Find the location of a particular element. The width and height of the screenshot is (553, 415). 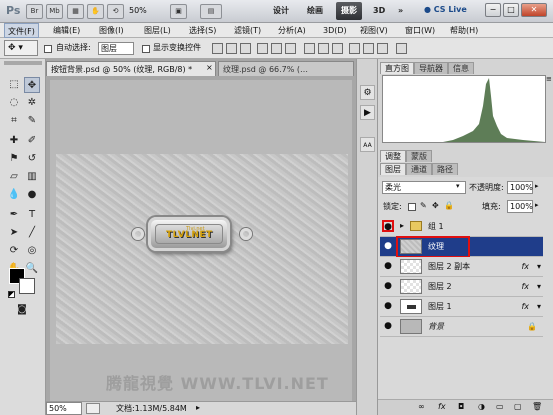

tab-masks: 蒙版 is located at coordinates (419, 156).